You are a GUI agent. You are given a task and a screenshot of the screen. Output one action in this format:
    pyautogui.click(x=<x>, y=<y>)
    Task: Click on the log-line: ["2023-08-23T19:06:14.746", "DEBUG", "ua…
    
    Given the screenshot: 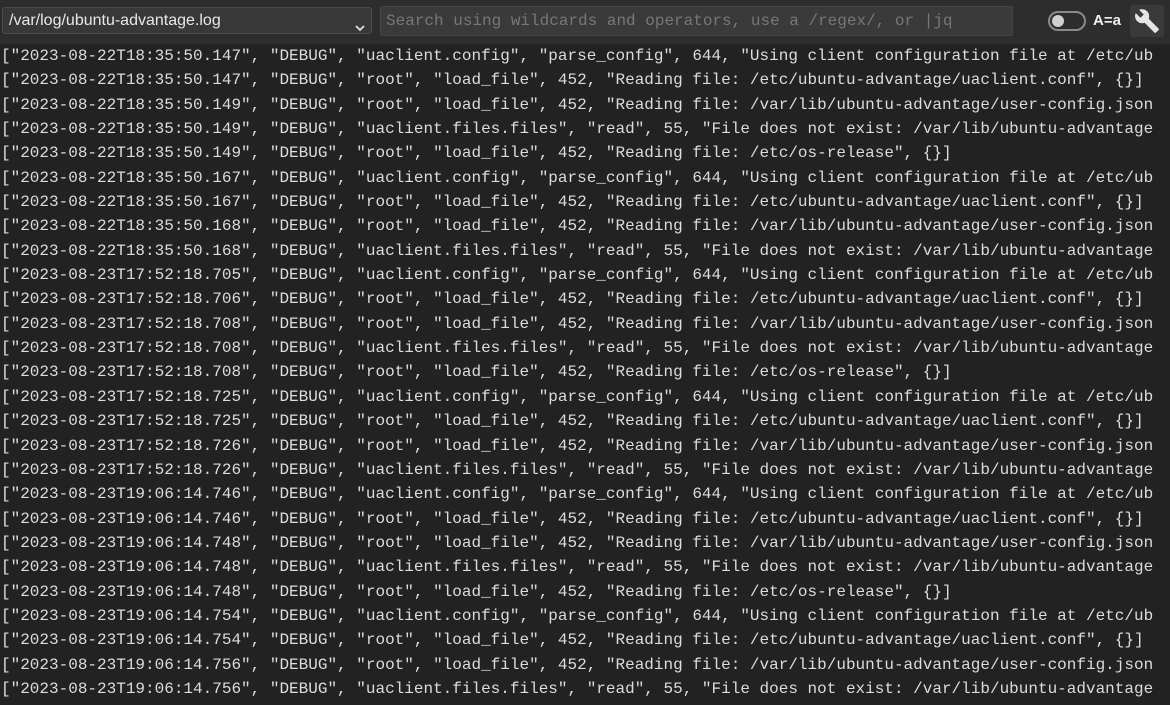 What is the action you would take?
    pyautogui.click(x=577, y=494)
    